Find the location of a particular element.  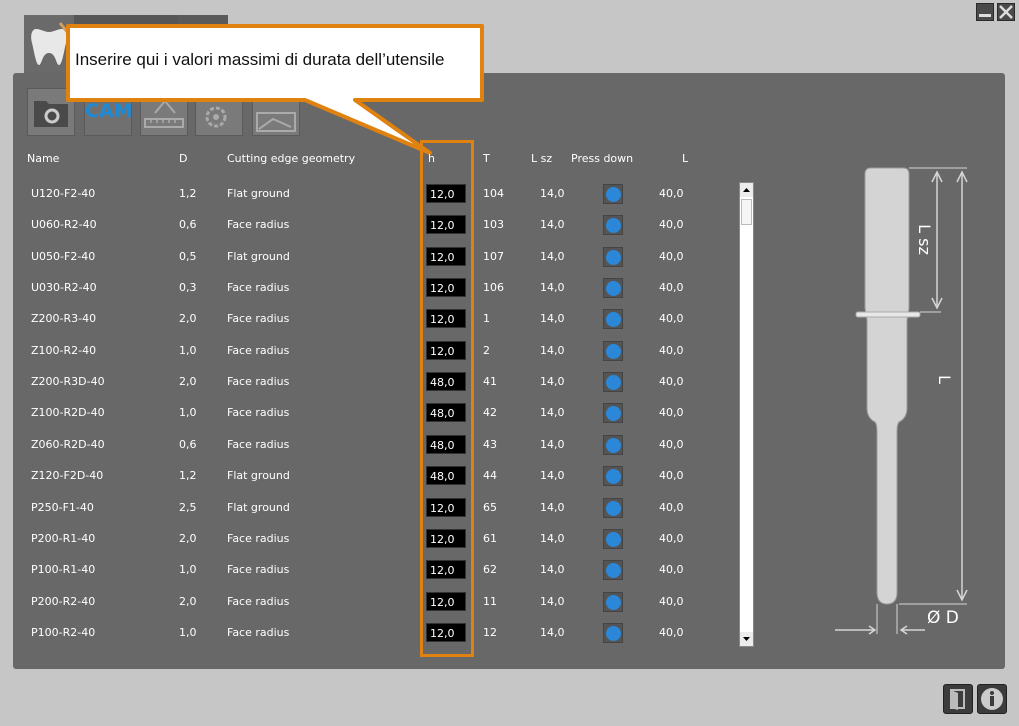

scroll-down-button is located at coordinates (746, 639).